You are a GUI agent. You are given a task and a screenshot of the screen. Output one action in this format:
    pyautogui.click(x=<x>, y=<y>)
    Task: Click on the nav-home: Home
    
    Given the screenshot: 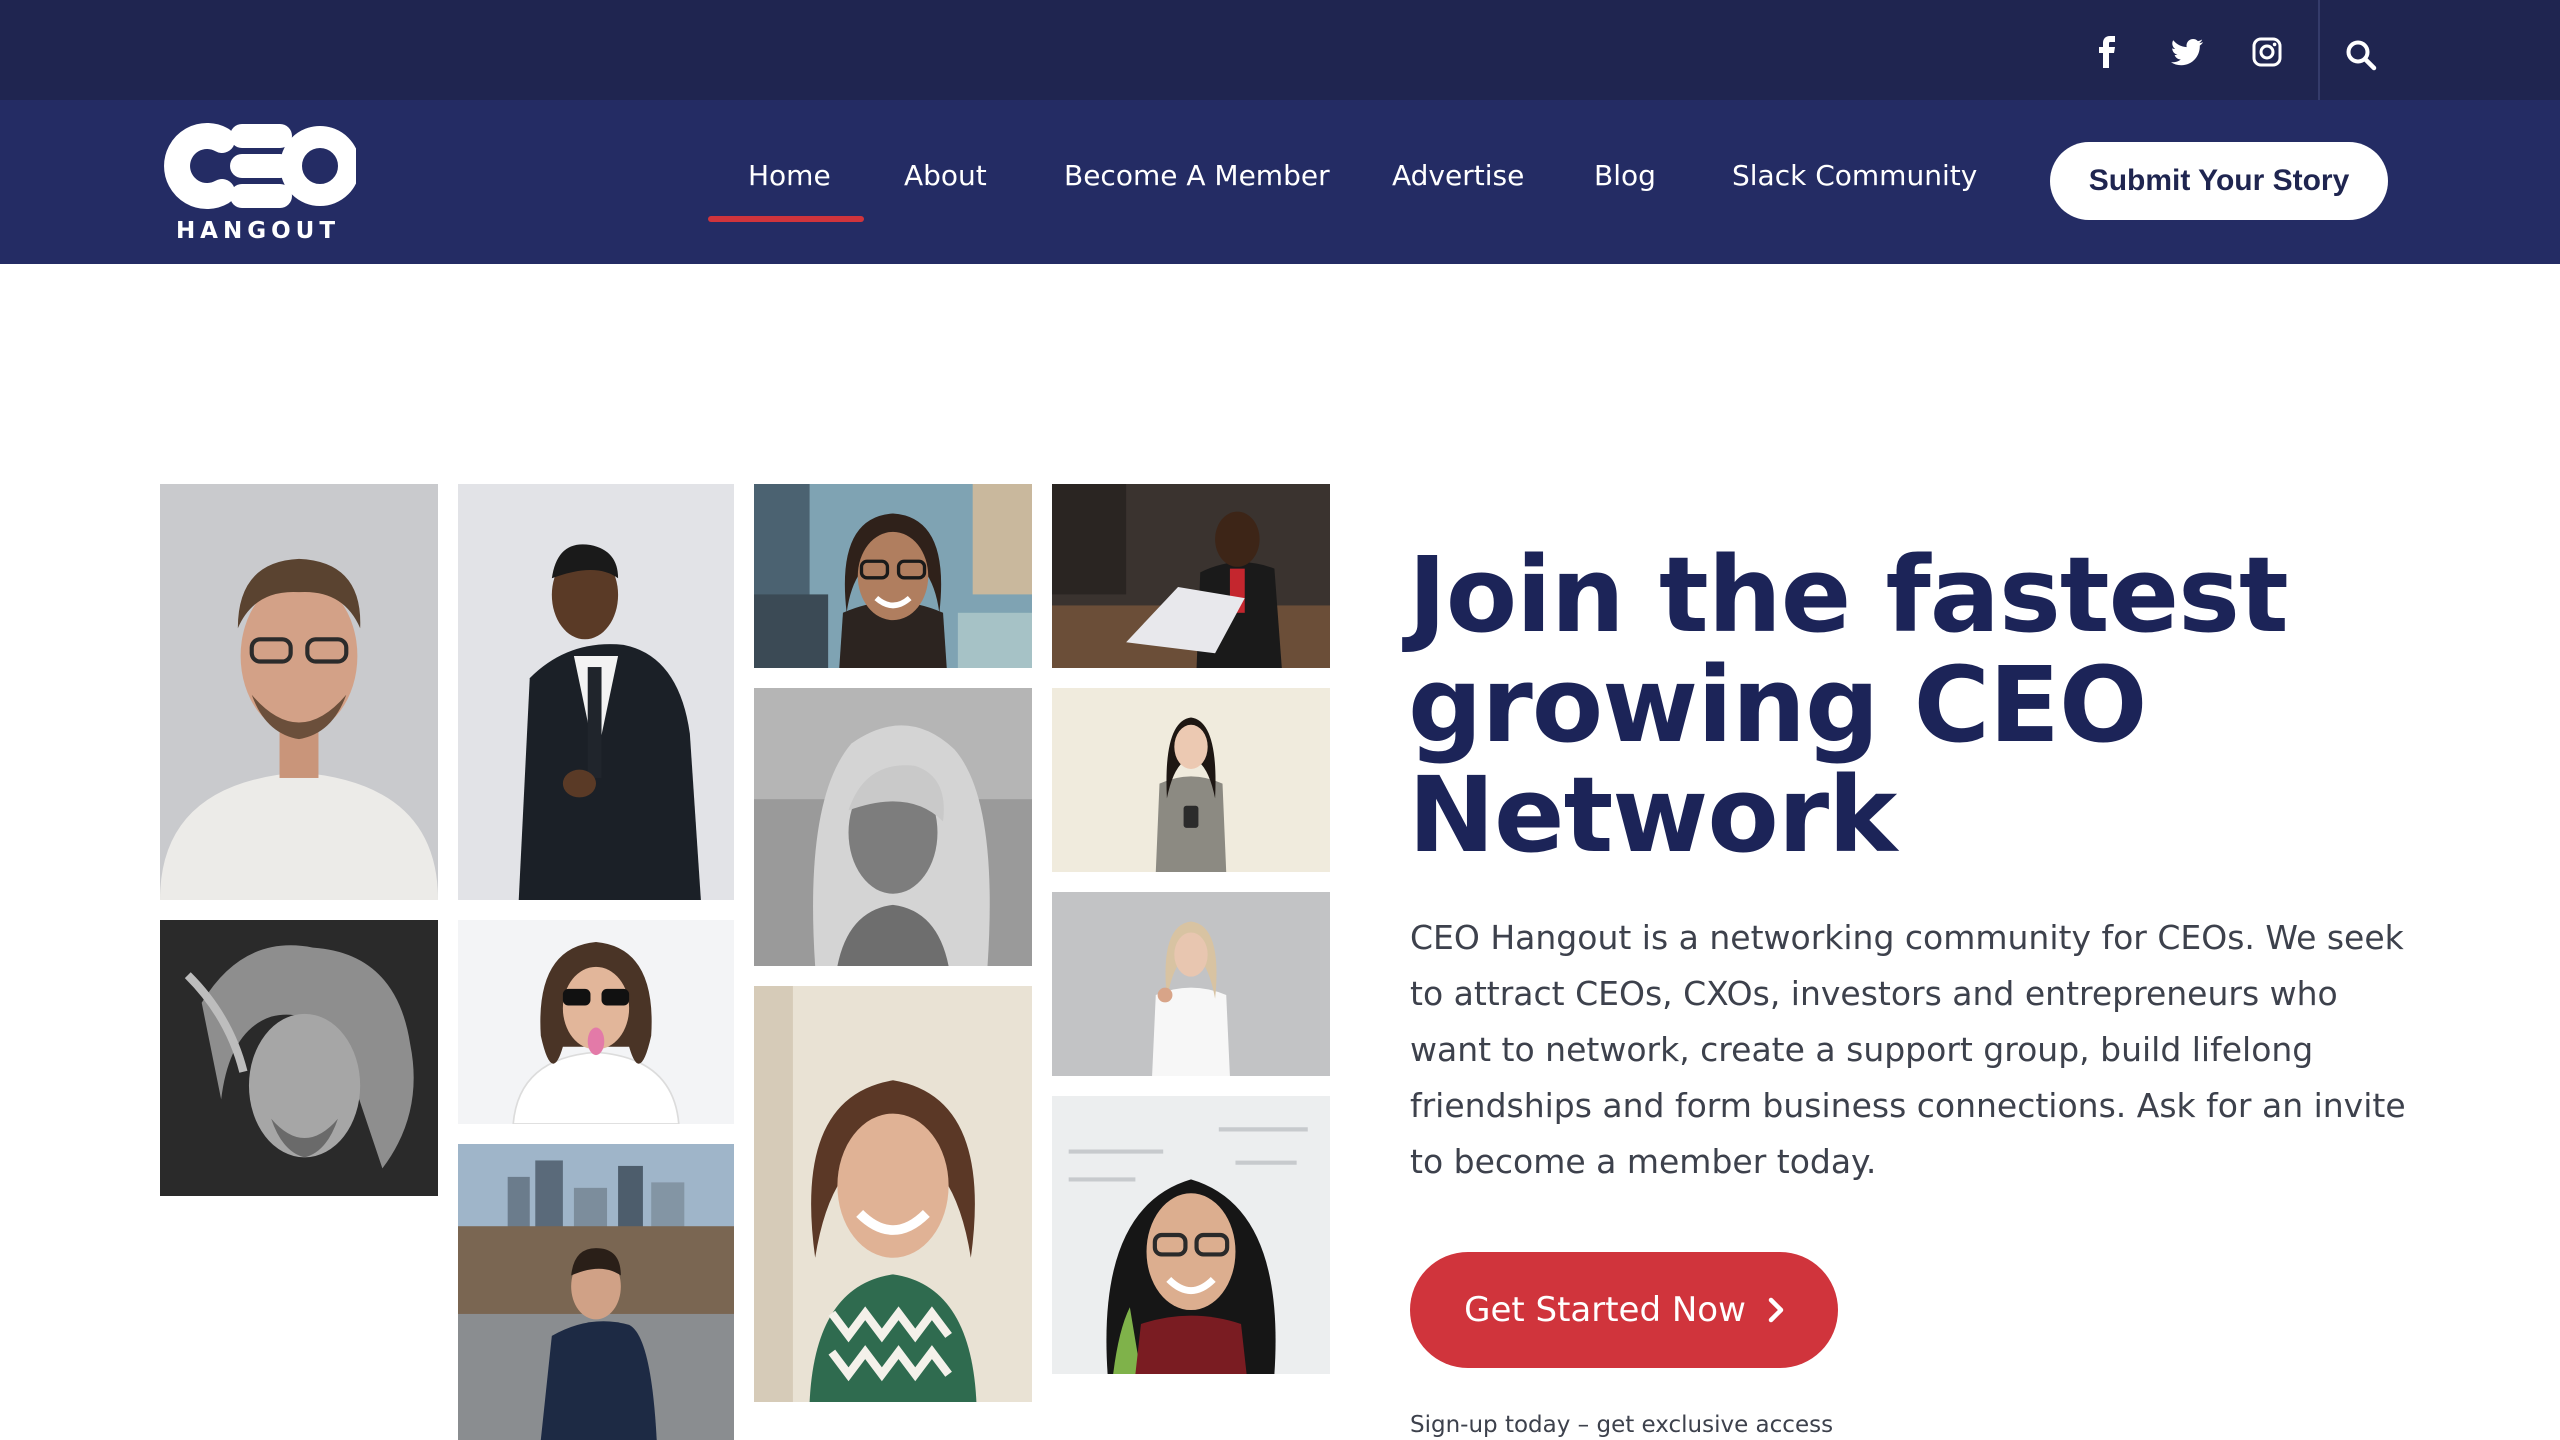 What is the action you would take?
    pyautogui.click(x=789, y=176)
    